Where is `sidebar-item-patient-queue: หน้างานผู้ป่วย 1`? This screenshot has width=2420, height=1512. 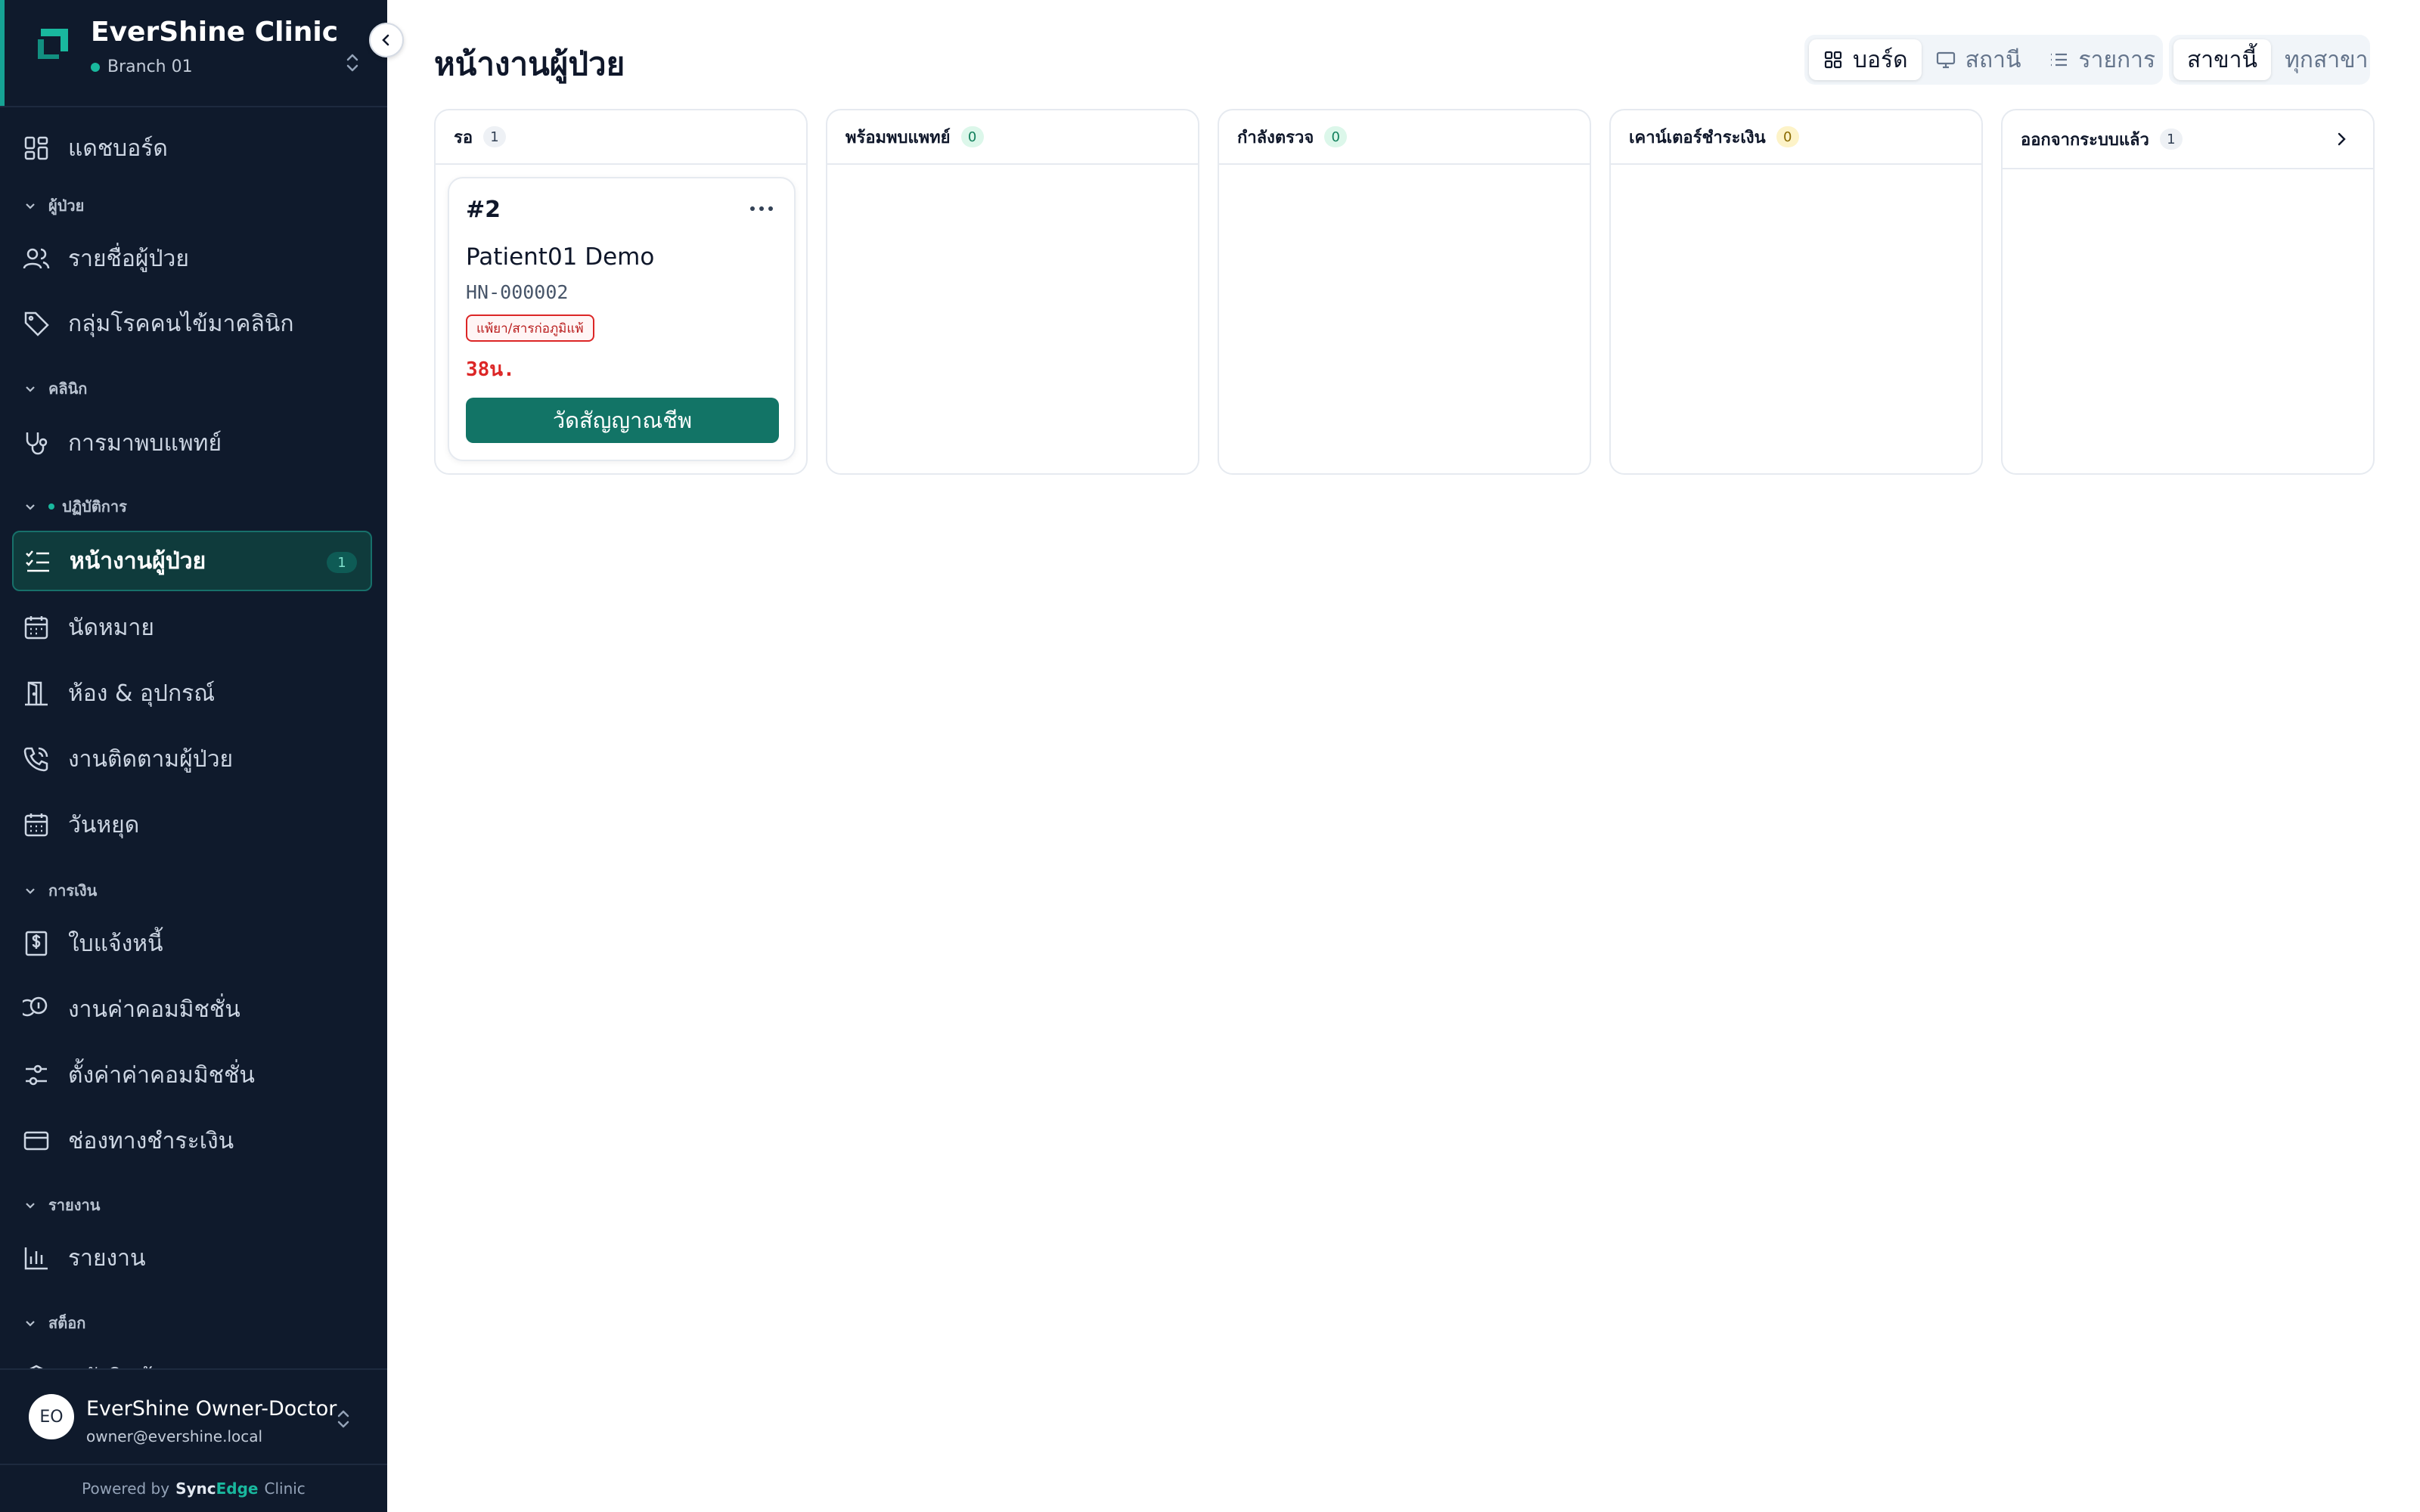 sidebar-item-patient-queue: หน้างานผู้ป่วย 1 is located at coordinates (192, 561).